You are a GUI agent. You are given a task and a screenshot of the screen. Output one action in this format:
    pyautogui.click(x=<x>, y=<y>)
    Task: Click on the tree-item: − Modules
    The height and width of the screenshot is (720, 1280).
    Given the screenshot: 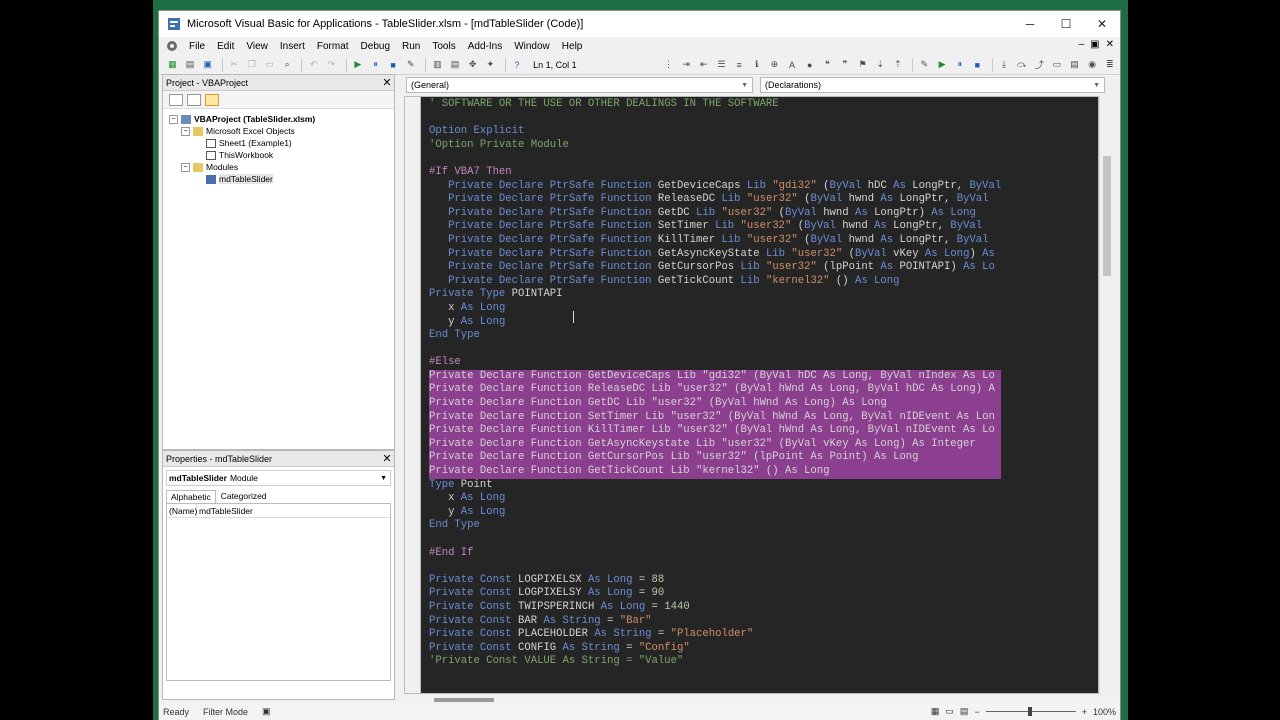 What is the action you would take?
    pyautogui.click(x=278, y=167)
    